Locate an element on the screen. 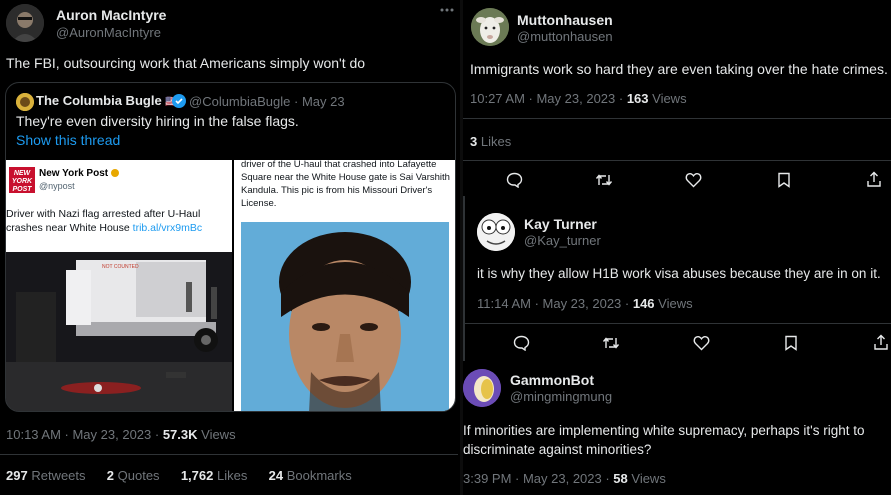 This screenshot has height=495, width=891. bookmarks-stat: 24 Bookmarks is located at coordinates (310, 475).